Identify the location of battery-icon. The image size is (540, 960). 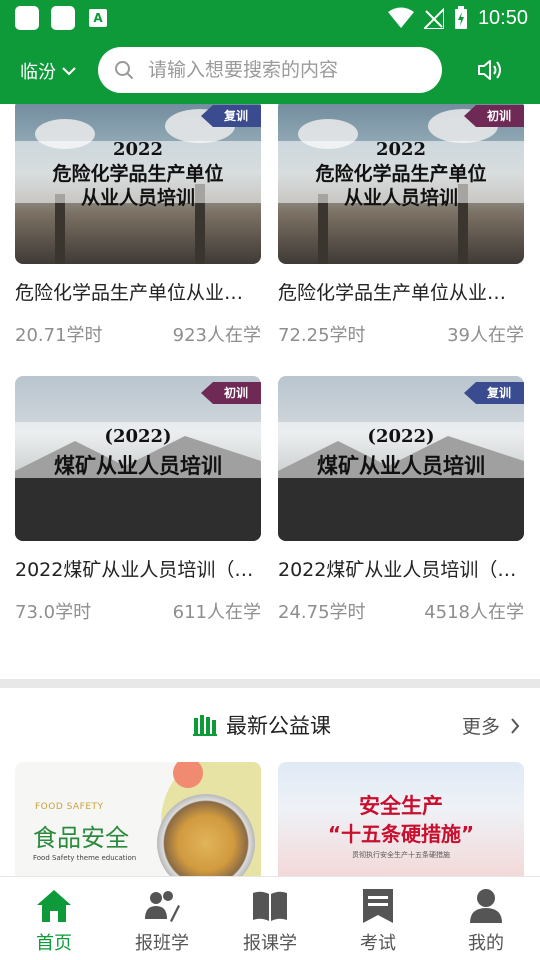
(460, 17).